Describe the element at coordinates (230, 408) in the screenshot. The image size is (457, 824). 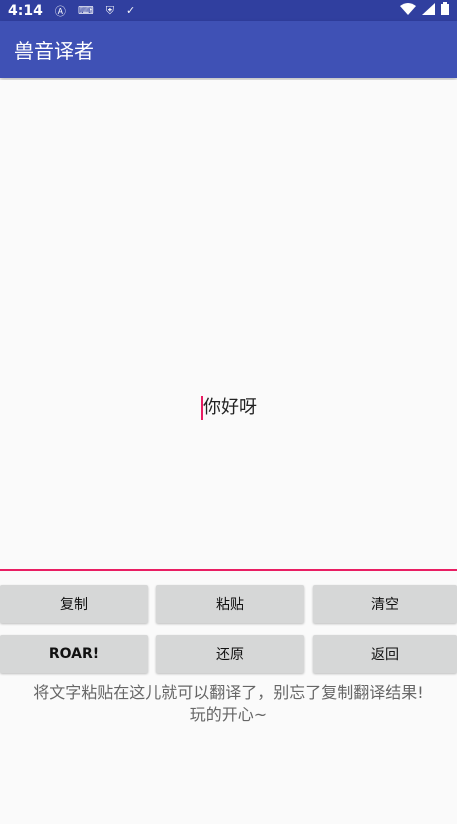
I see `editor-text: 你好呀` at that location.